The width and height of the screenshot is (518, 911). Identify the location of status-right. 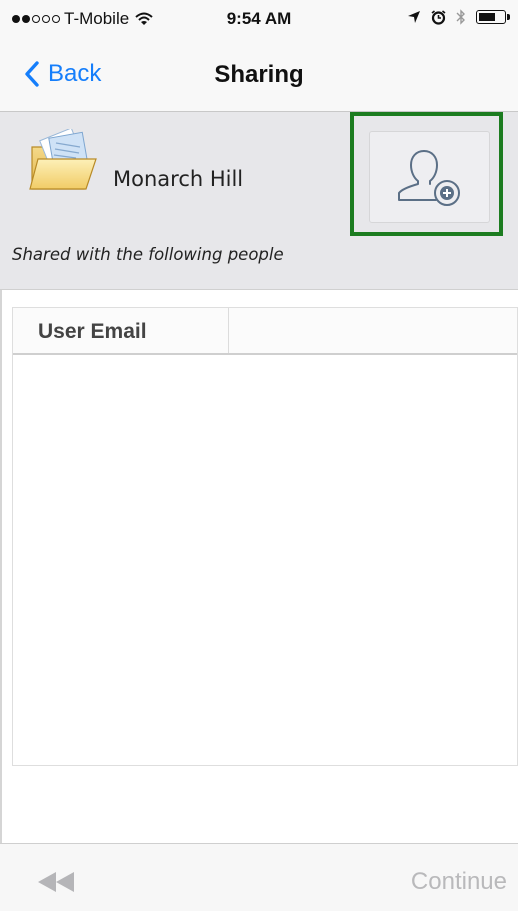
(458, 17).